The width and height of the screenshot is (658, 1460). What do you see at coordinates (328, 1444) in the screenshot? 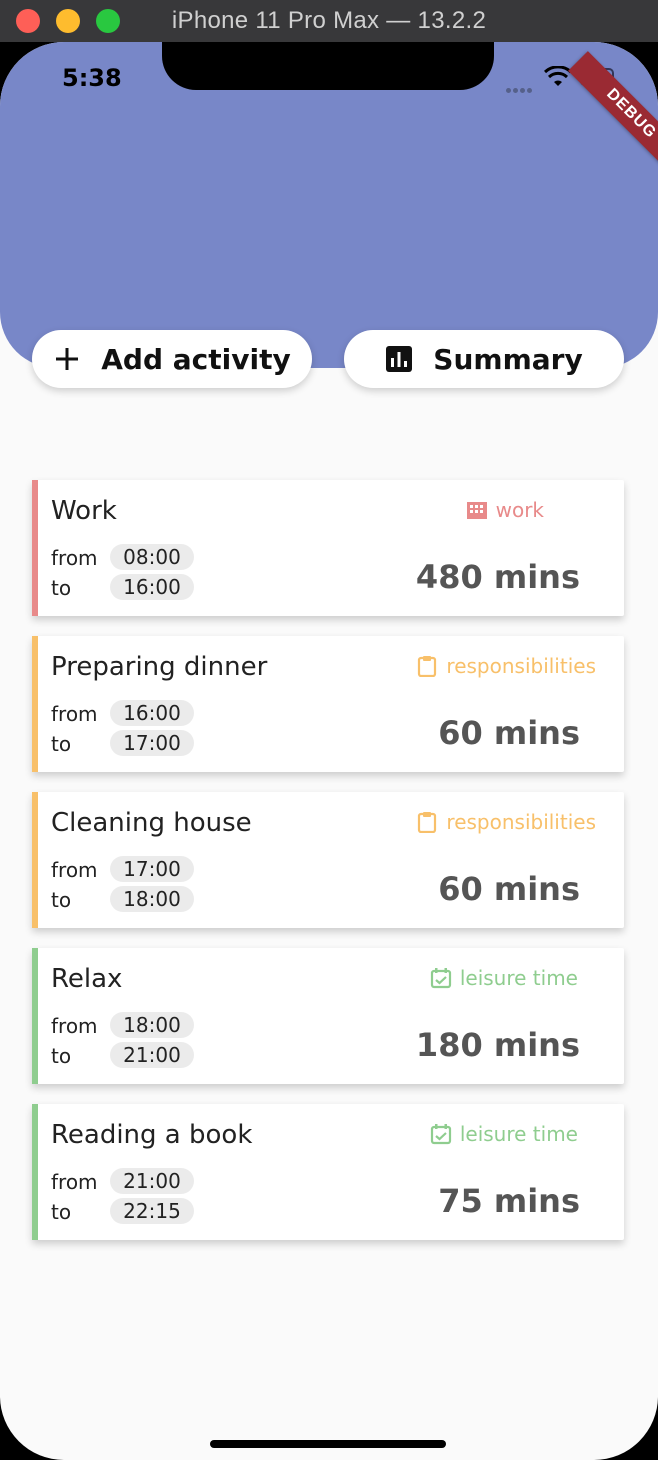
I see `home-indicator` at bounding box center [328, 1444].